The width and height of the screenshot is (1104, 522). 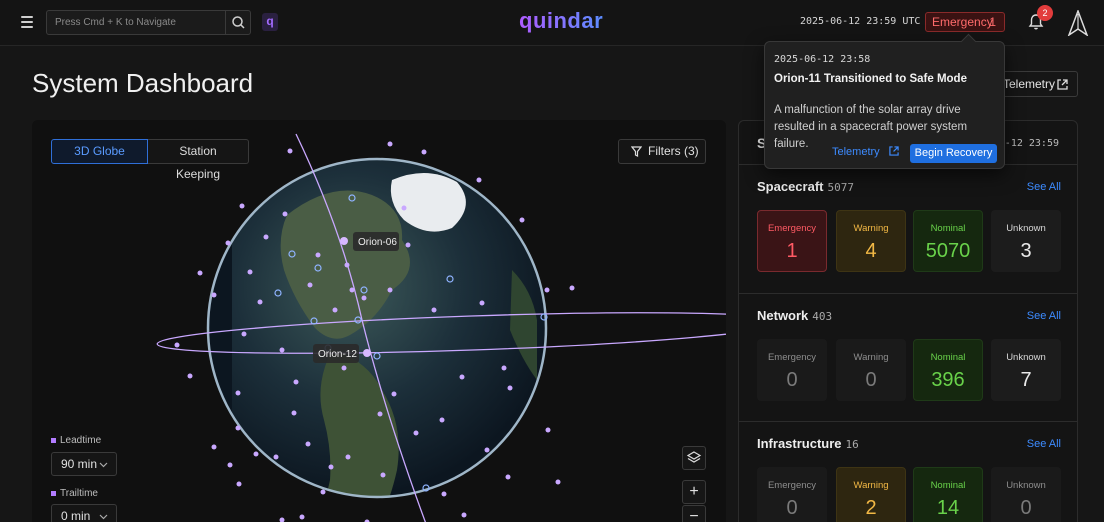 What do you see at coordinates (871, 241) in the screenshot?
I see `status-tile-warning: Warning 4` at bounding box center [871, 241].